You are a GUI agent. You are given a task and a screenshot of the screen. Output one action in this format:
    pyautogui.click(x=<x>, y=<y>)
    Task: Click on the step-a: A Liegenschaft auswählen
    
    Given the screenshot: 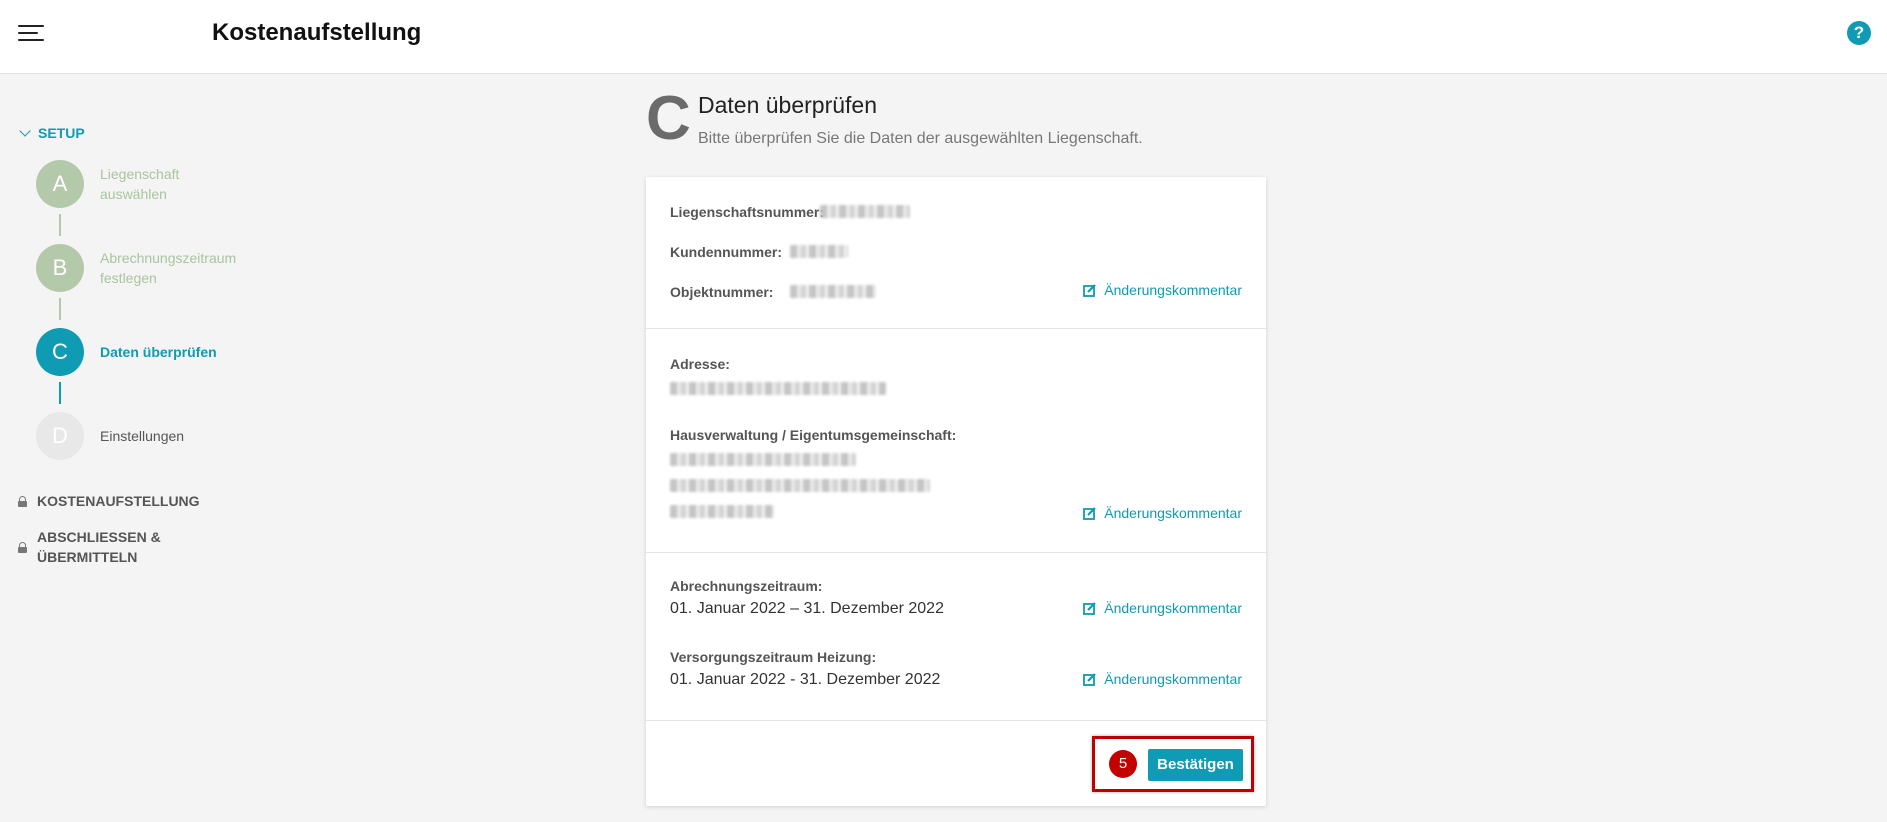 What is the action you would take?
    pyautogui.click(x=107, y=184)
    